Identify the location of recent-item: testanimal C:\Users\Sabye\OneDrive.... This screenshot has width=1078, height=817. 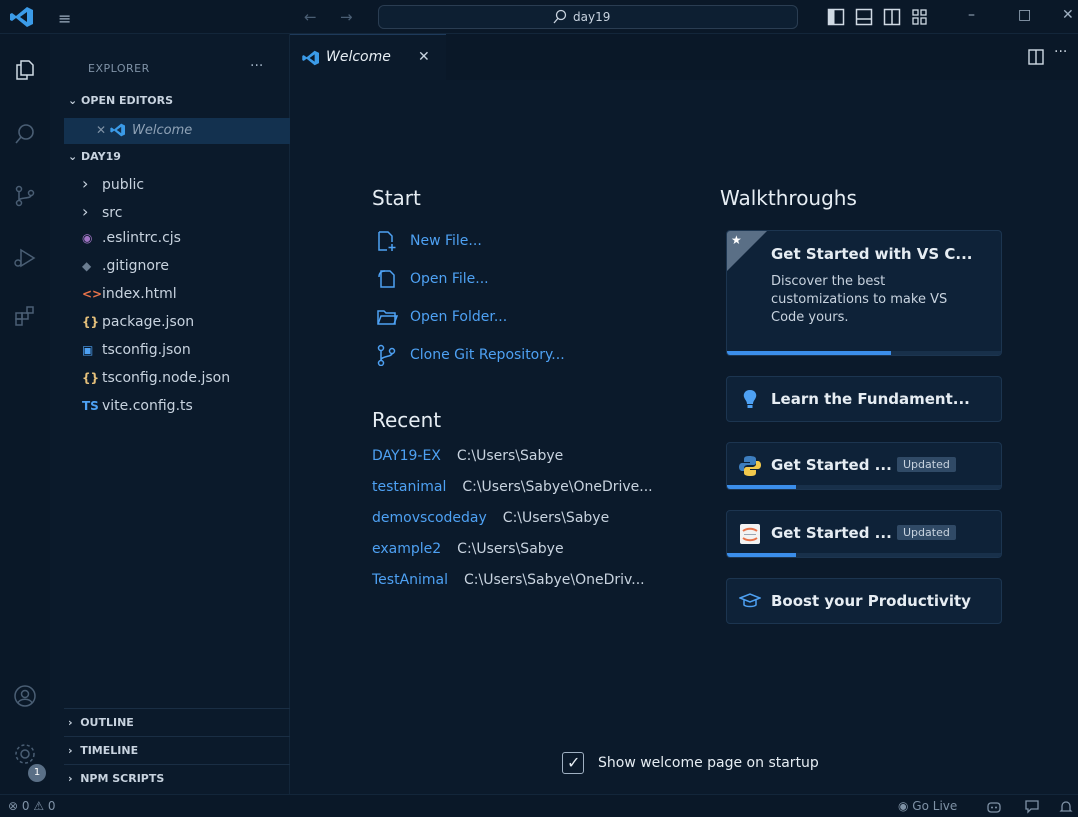
(542, 490).